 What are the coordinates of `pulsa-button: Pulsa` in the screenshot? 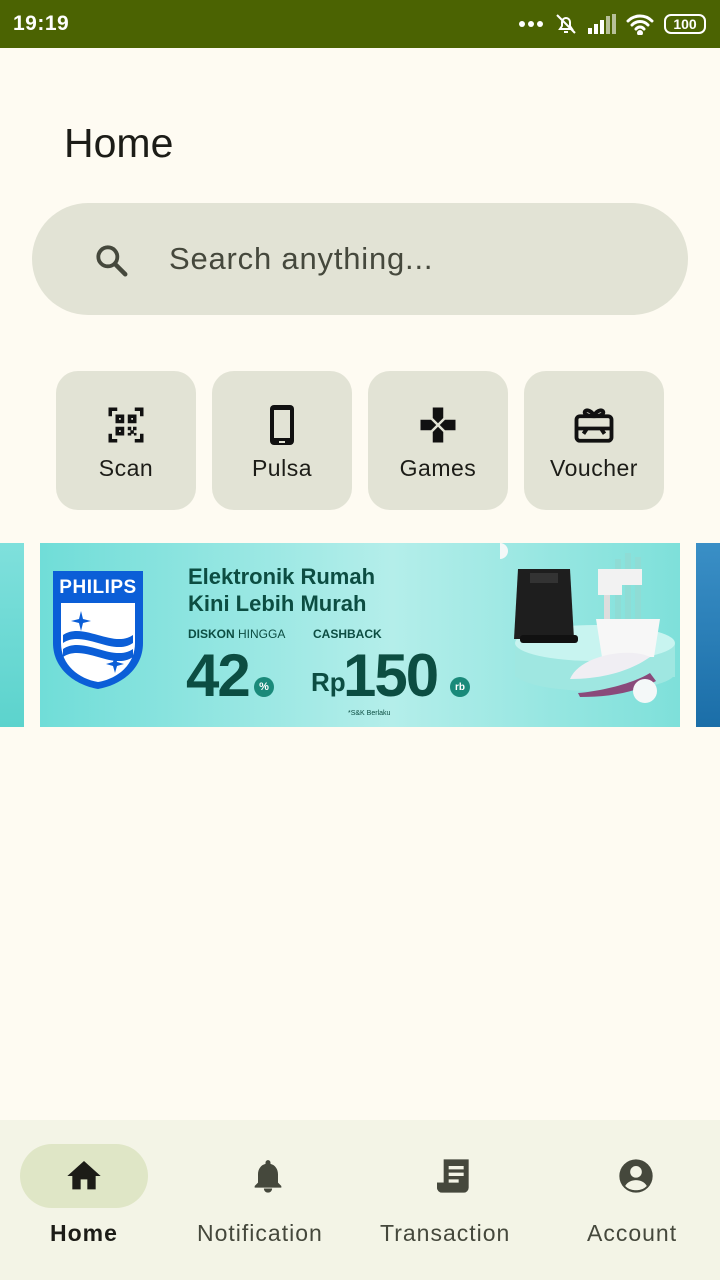 It's located at (282, 440).